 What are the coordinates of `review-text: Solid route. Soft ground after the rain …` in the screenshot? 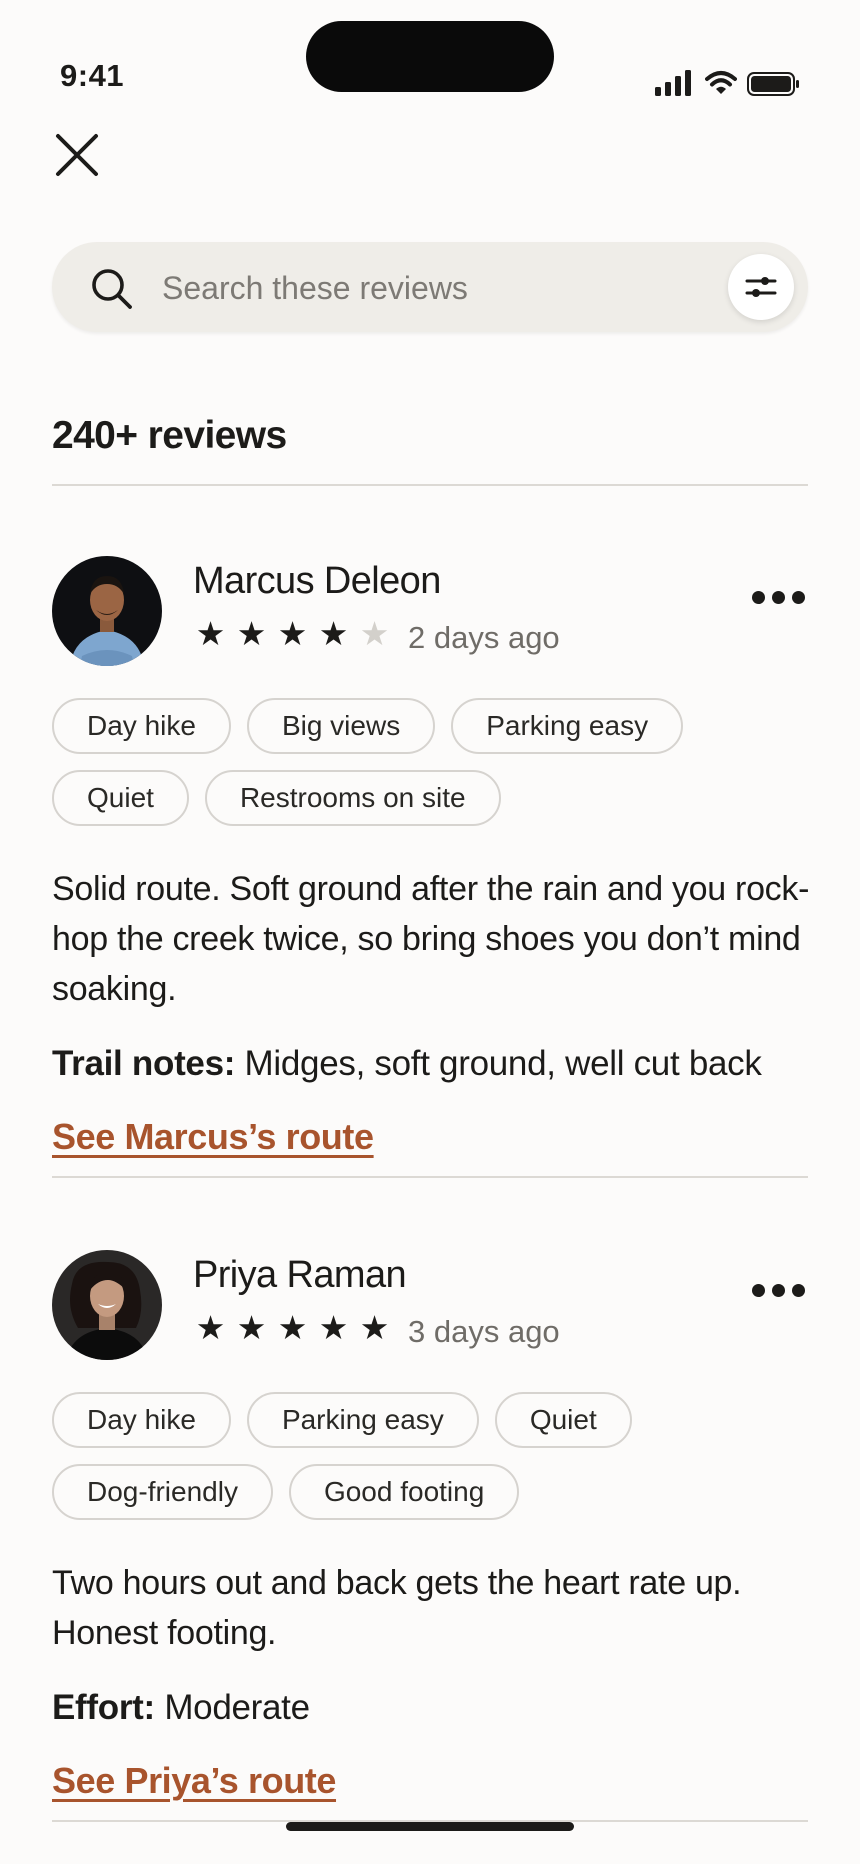 It's located at (431, 939).